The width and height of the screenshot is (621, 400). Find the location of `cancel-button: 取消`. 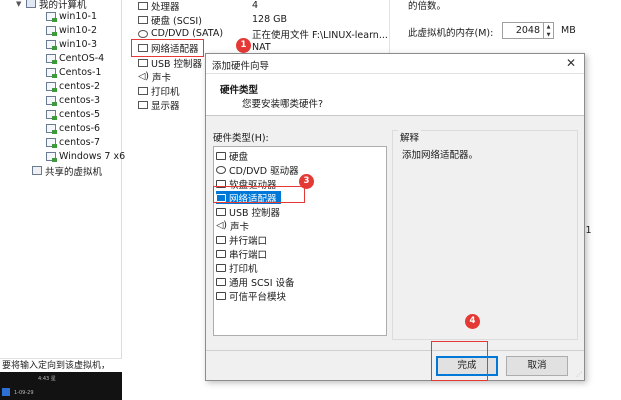

cancel-button: 取消 is located at coordinates (537, 366).